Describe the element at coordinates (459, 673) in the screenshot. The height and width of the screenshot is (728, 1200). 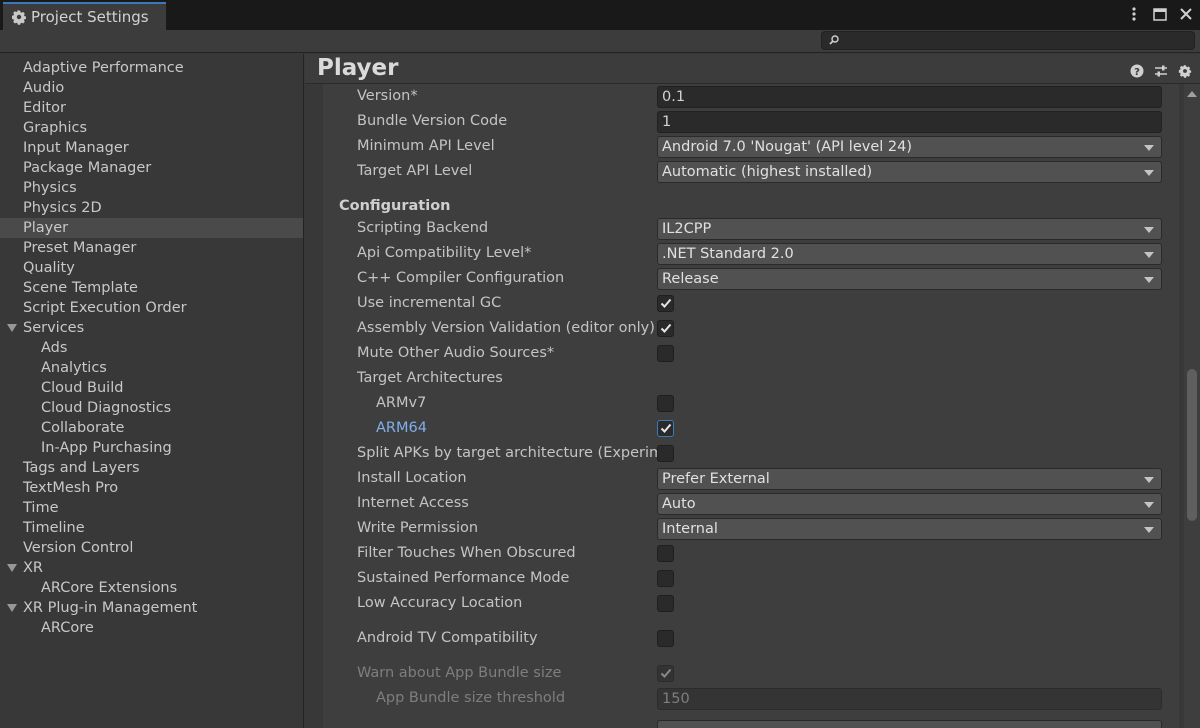
I see `warn-bundle-label: Warn about App Bundle size` at that location.